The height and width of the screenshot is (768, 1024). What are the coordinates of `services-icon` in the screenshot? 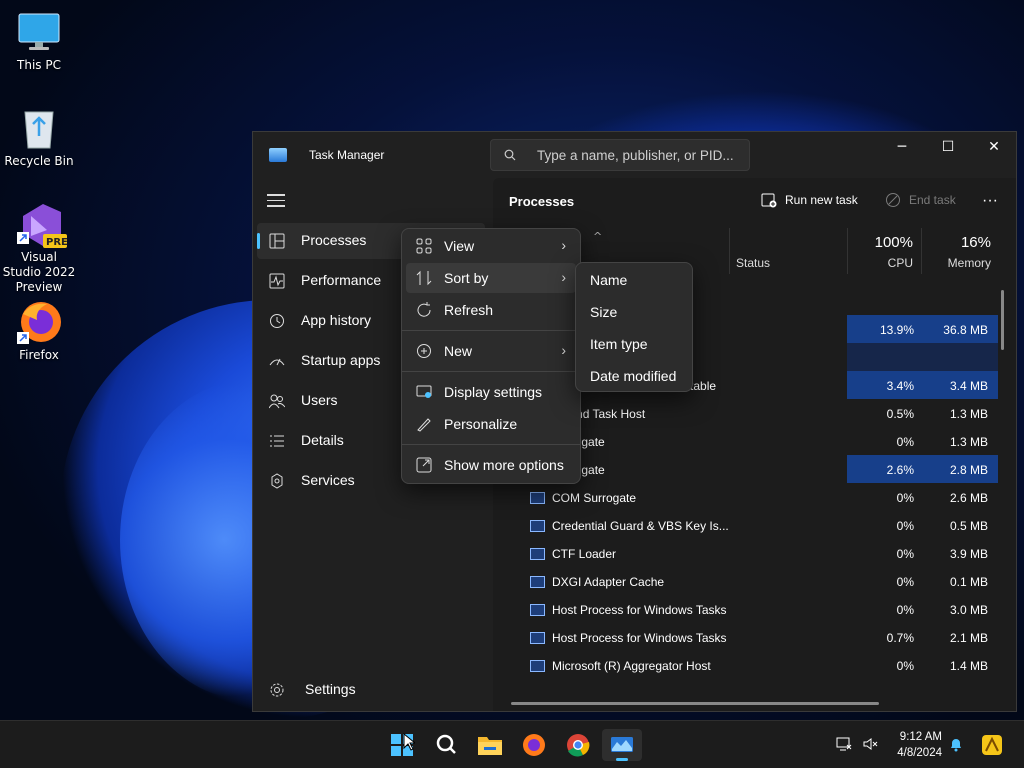 It's located at (277, 481).